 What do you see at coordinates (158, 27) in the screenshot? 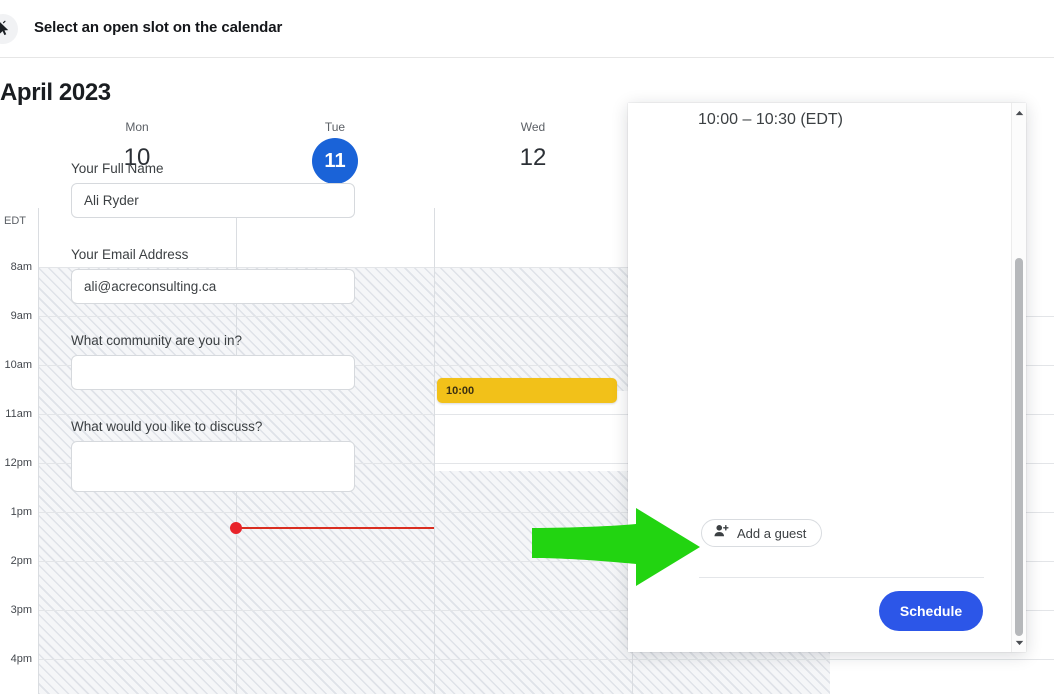
I see `instruction-text: Select an open slot on the calendar` at bounding box center [158, 27].